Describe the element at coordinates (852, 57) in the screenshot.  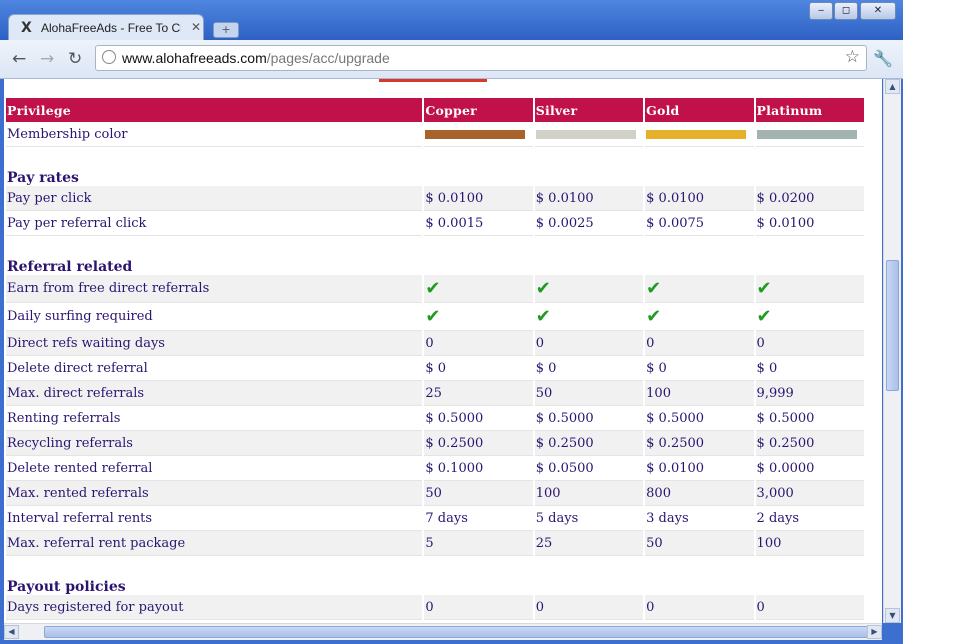
I see `bookmark-star-icon: ☆` at that location.